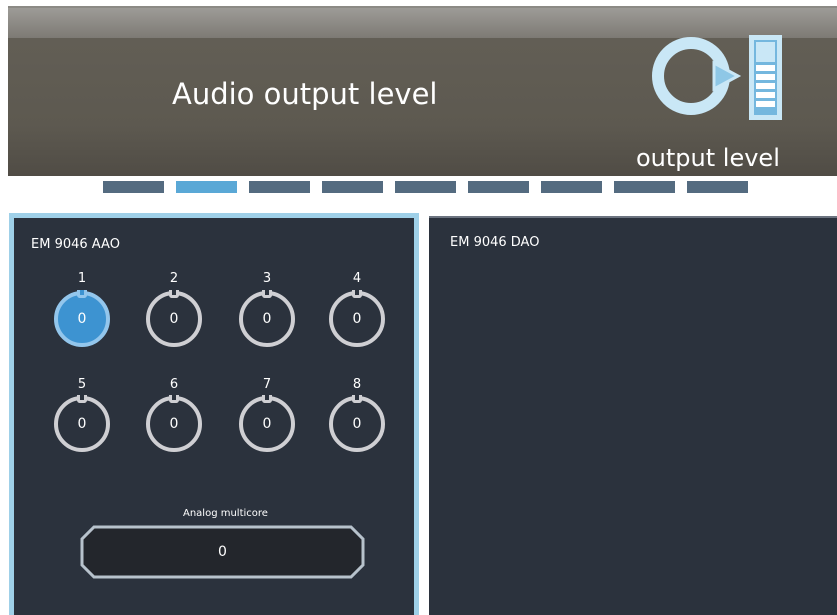  I want to click on page-dot-2-active, so click(206, 187).